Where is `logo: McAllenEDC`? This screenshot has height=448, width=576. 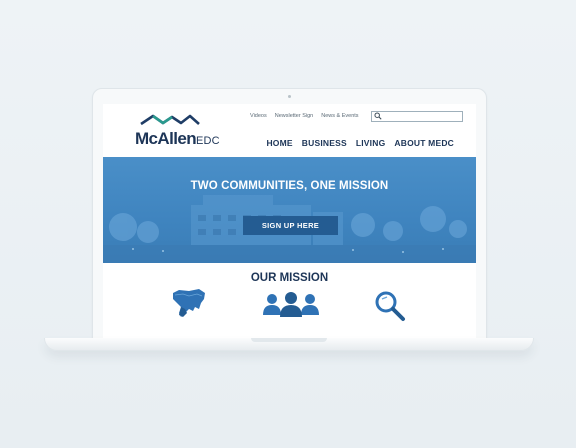
logo: McAllenEDC is located at coordinates (177, 130).